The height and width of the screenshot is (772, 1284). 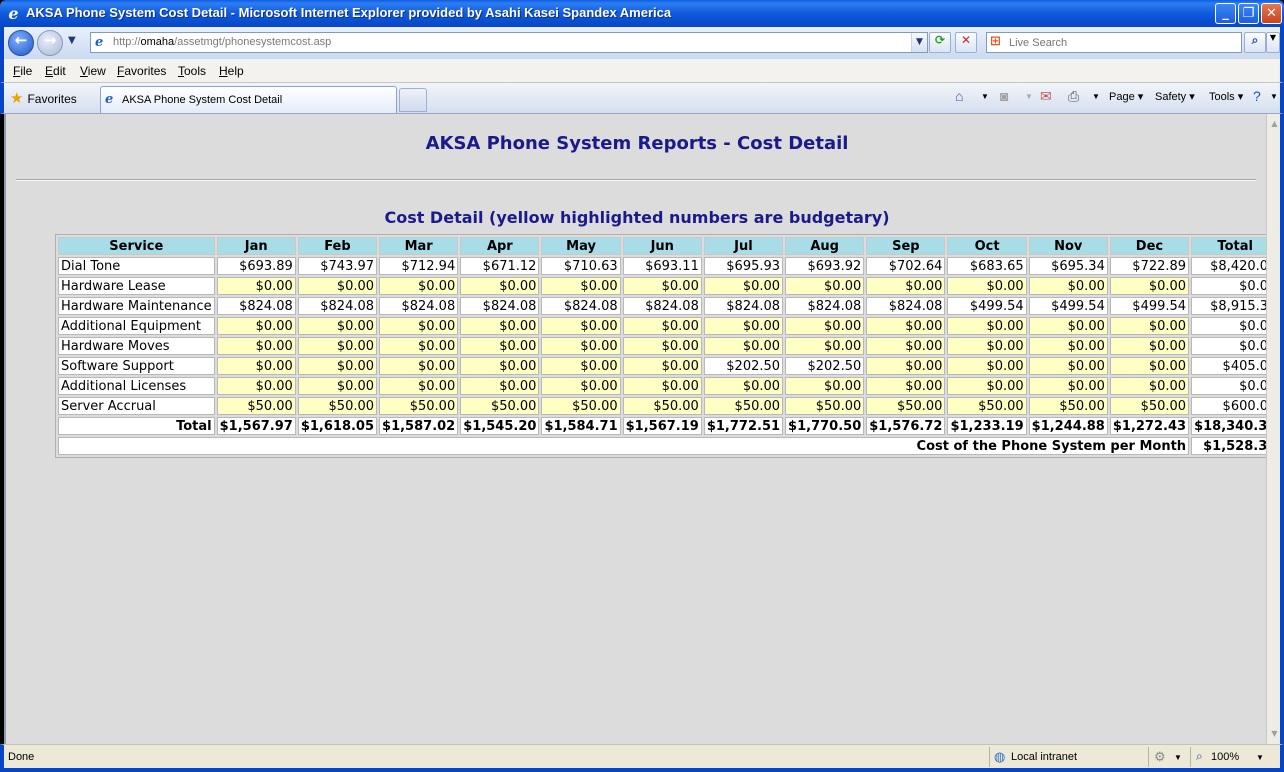 What do you see at coordinates (1274, 734) in the screenshot?
I see `scroll-down-icon: ▼` at bounding box center [1274, 734].